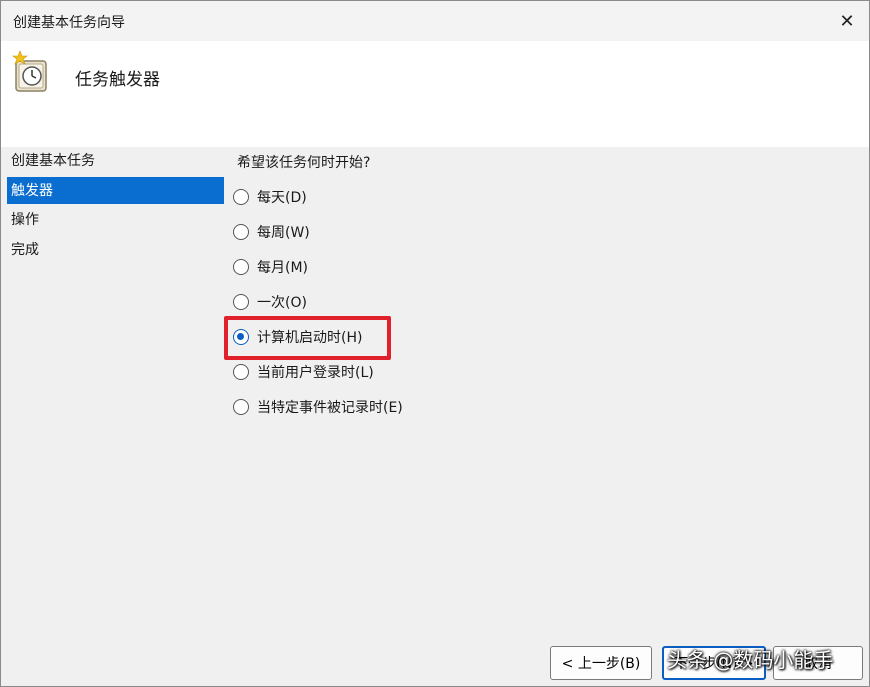  I want to click on sidebar-item-action: 操作, so click(115, 219).